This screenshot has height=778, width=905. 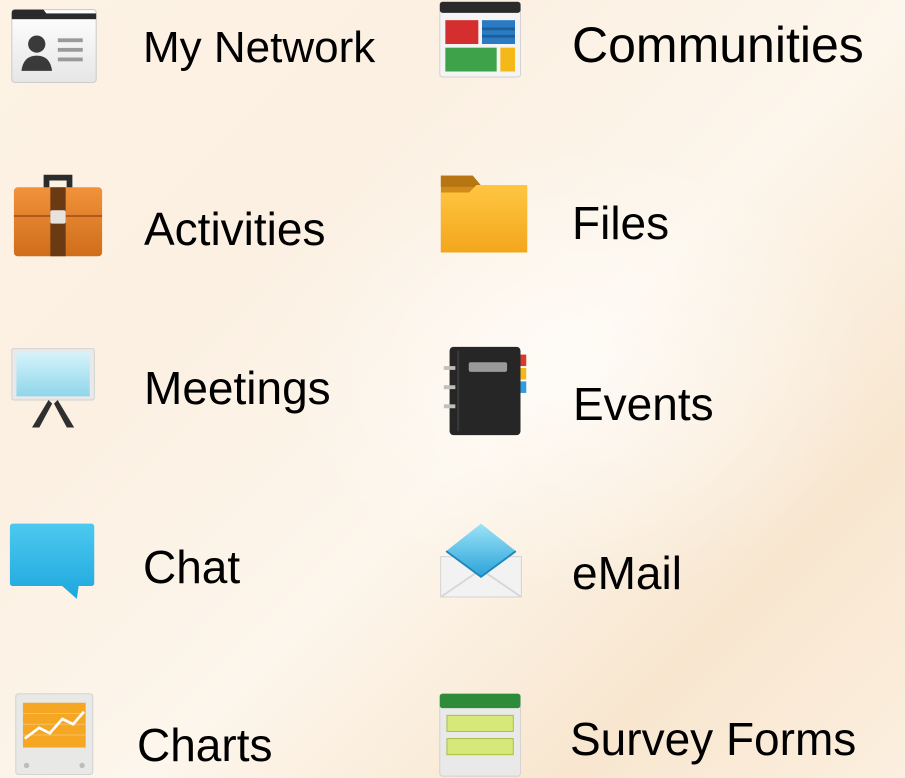 What do you see at coordinates (52, 561) in the screenshot?
I see `speech-bubble-icon` at bounding box center [52, 561].